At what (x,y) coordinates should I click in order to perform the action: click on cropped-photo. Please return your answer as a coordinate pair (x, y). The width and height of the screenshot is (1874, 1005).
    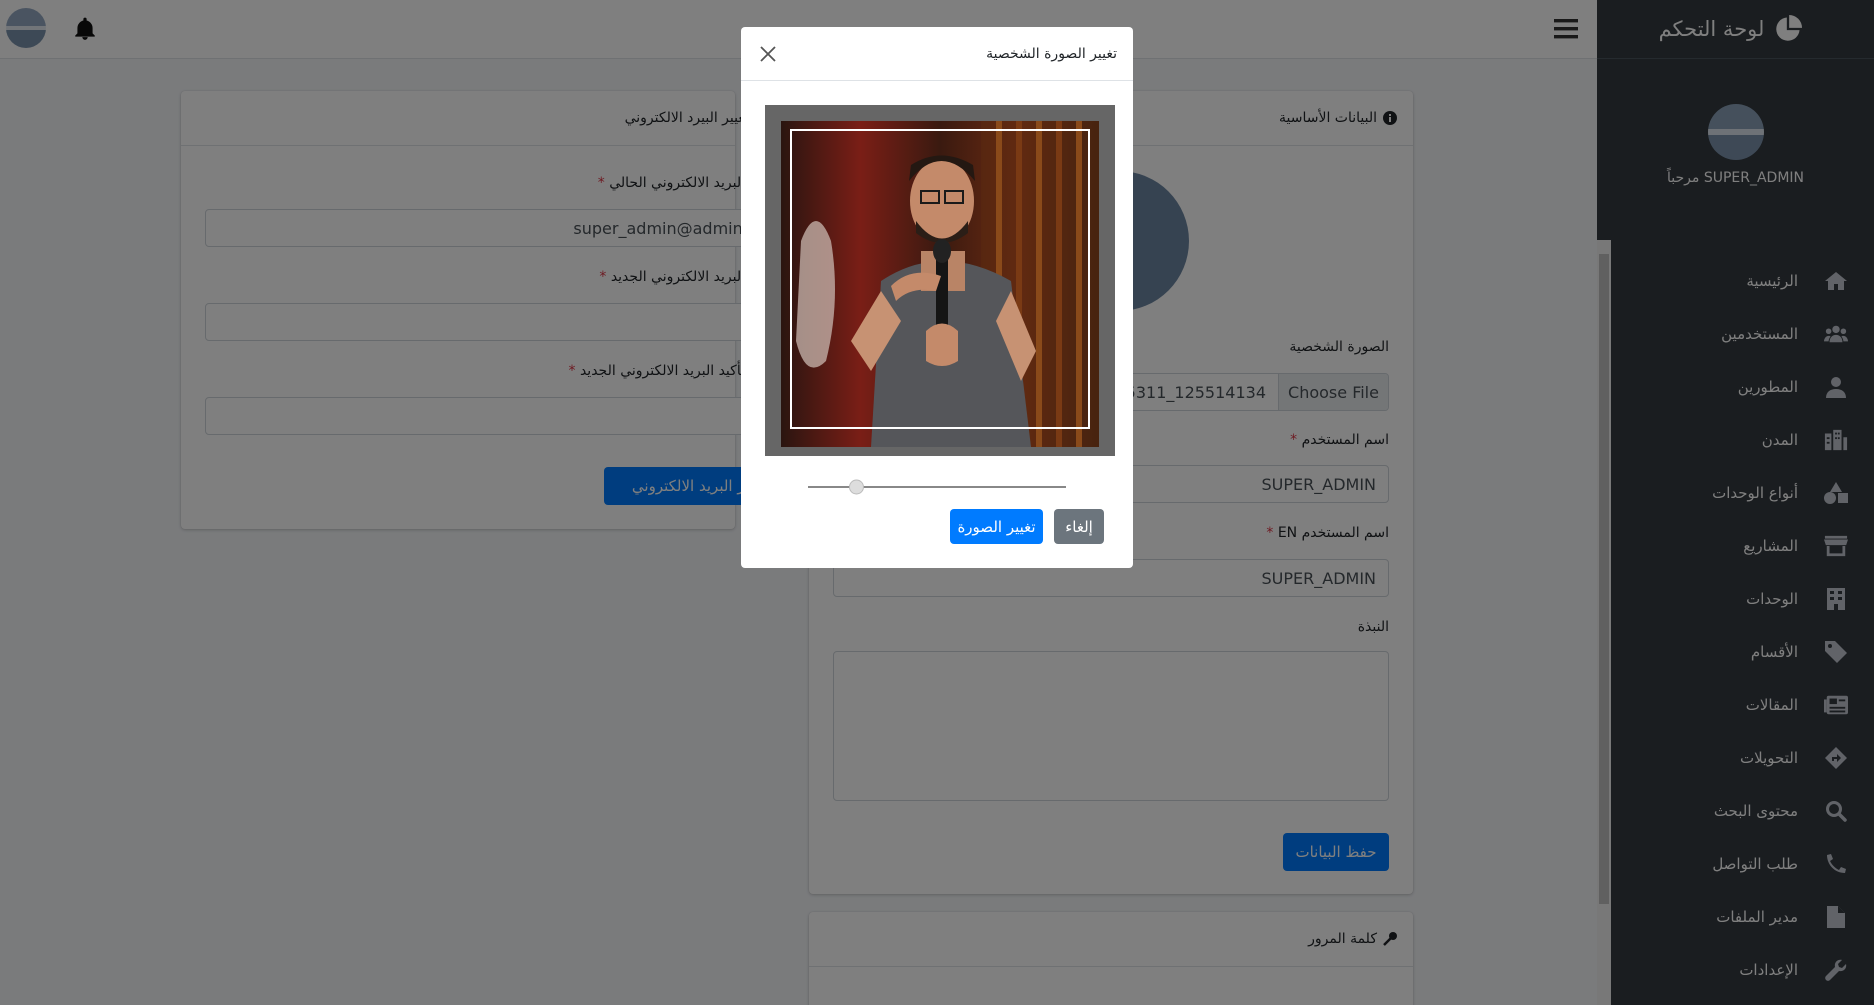
    Looking at the image, I should click on (940, 284).